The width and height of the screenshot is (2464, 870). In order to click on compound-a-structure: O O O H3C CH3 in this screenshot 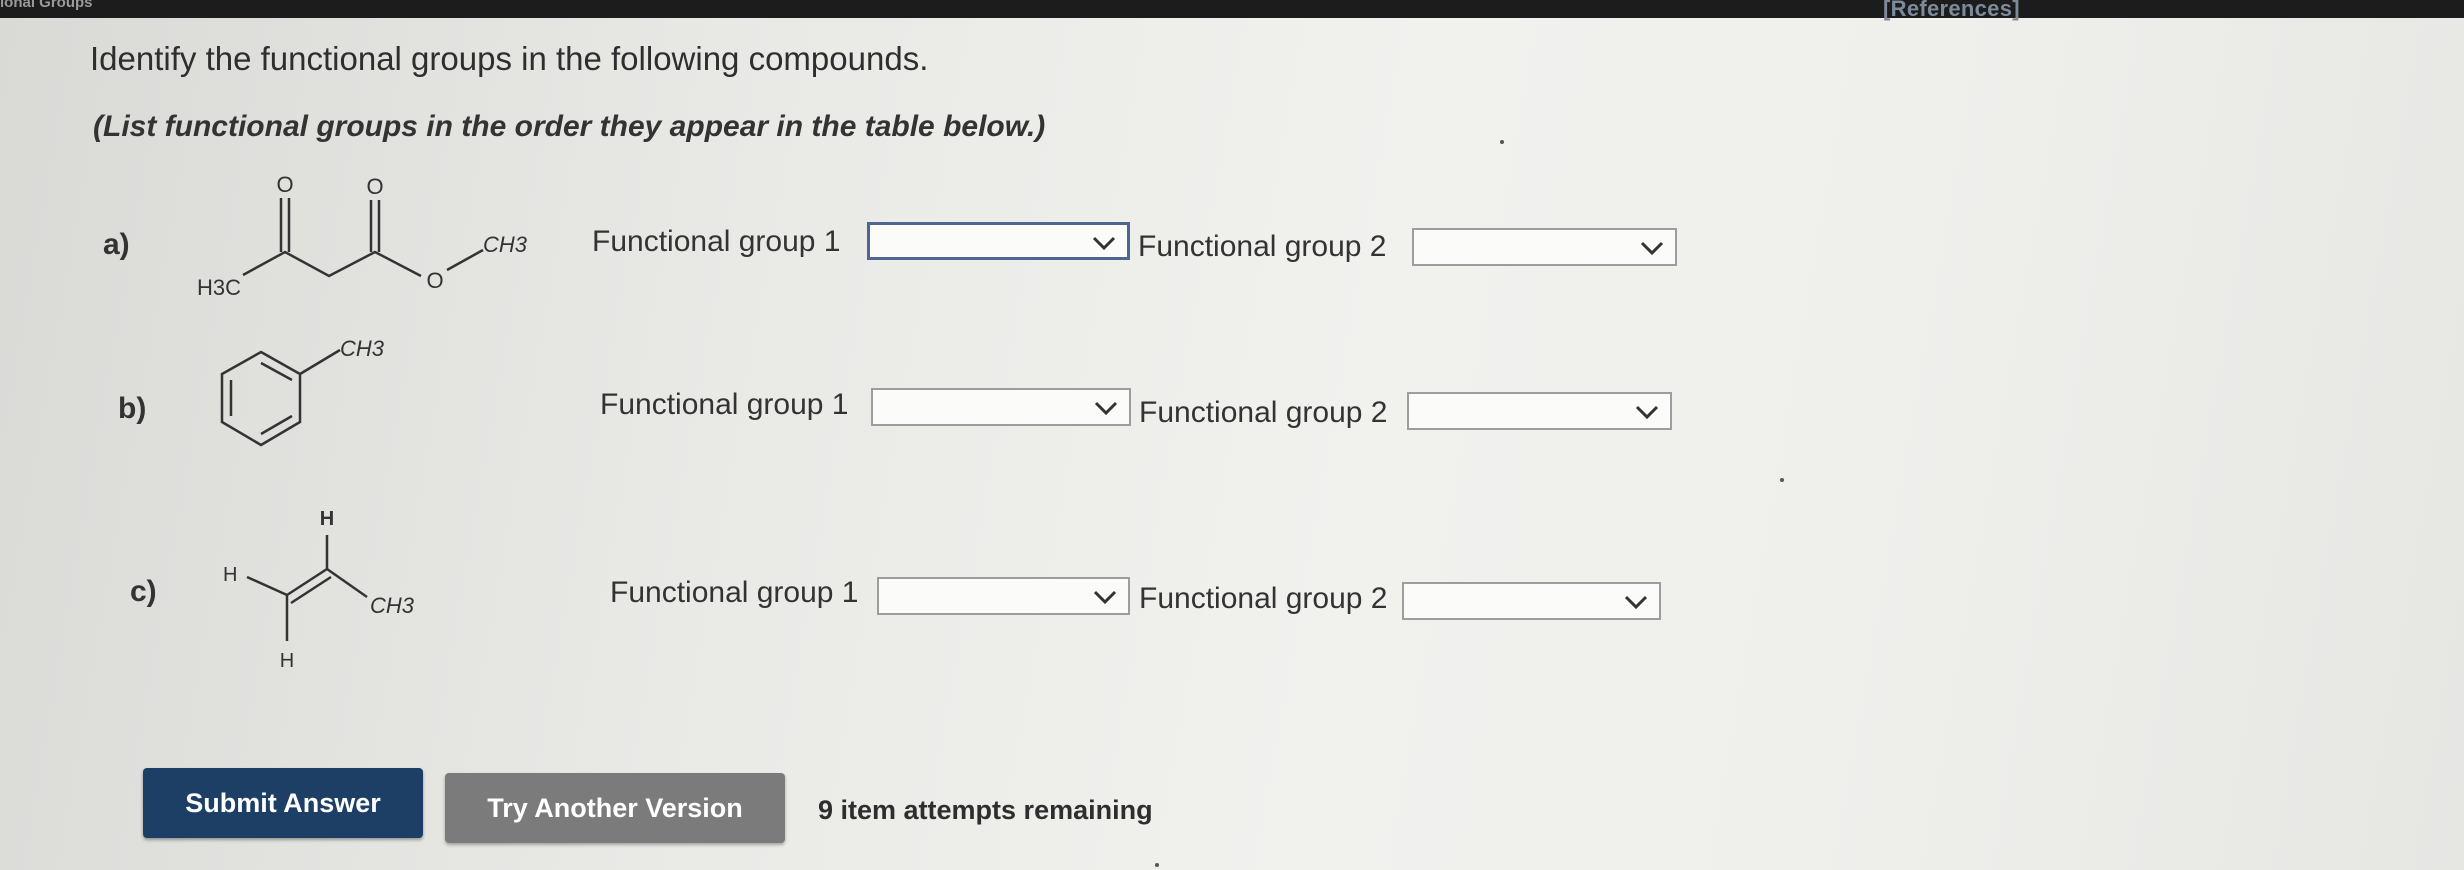, I will do `click(362, 236)`.